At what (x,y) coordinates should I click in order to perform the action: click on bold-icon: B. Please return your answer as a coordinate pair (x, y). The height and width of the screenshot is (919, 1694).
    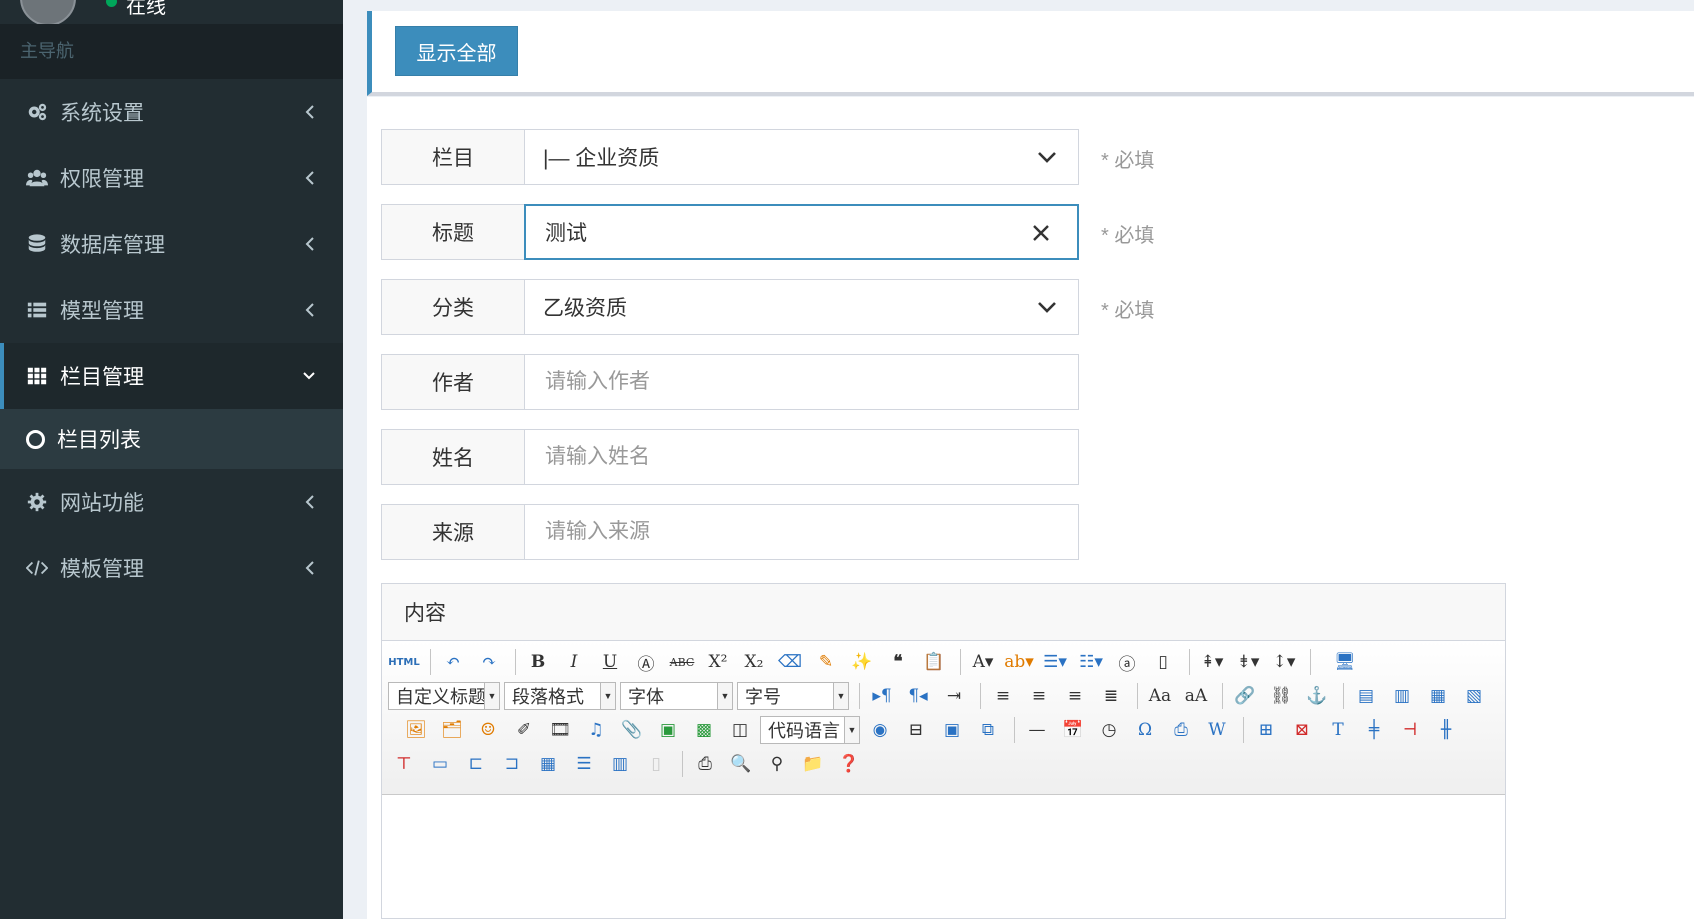
    Looking at the image, I should click on (538, 662).